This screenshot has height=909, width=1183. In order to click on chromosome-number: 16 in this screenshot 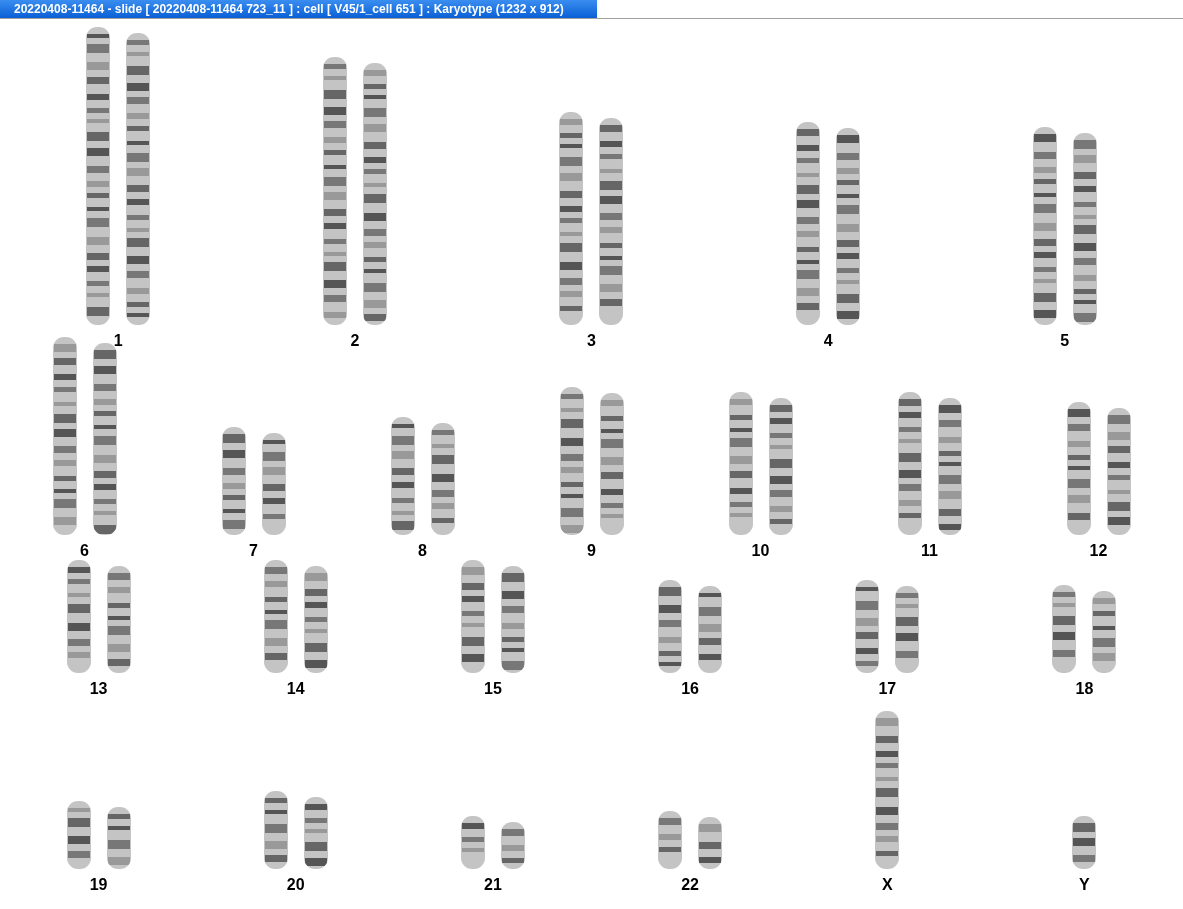, I will do `click(690, 689)`.